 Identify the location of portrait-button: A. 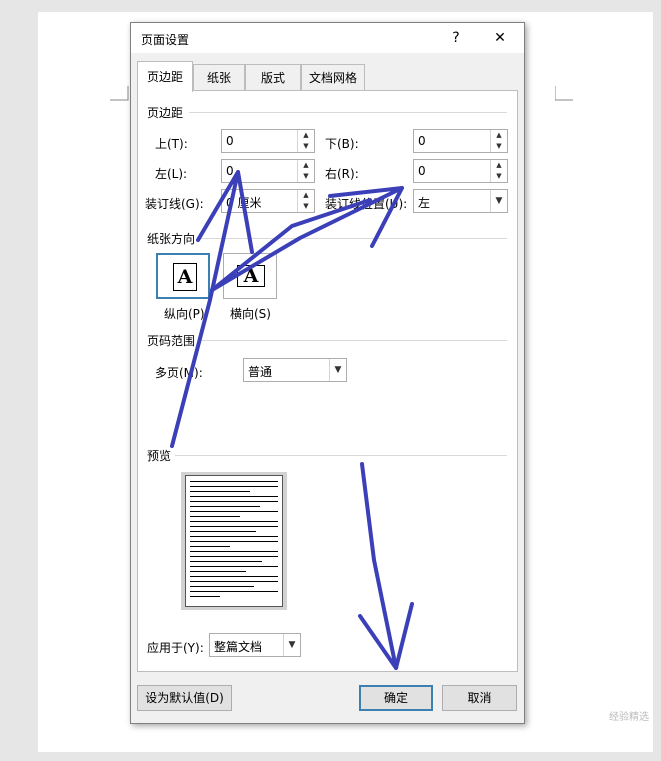
(183, 276).